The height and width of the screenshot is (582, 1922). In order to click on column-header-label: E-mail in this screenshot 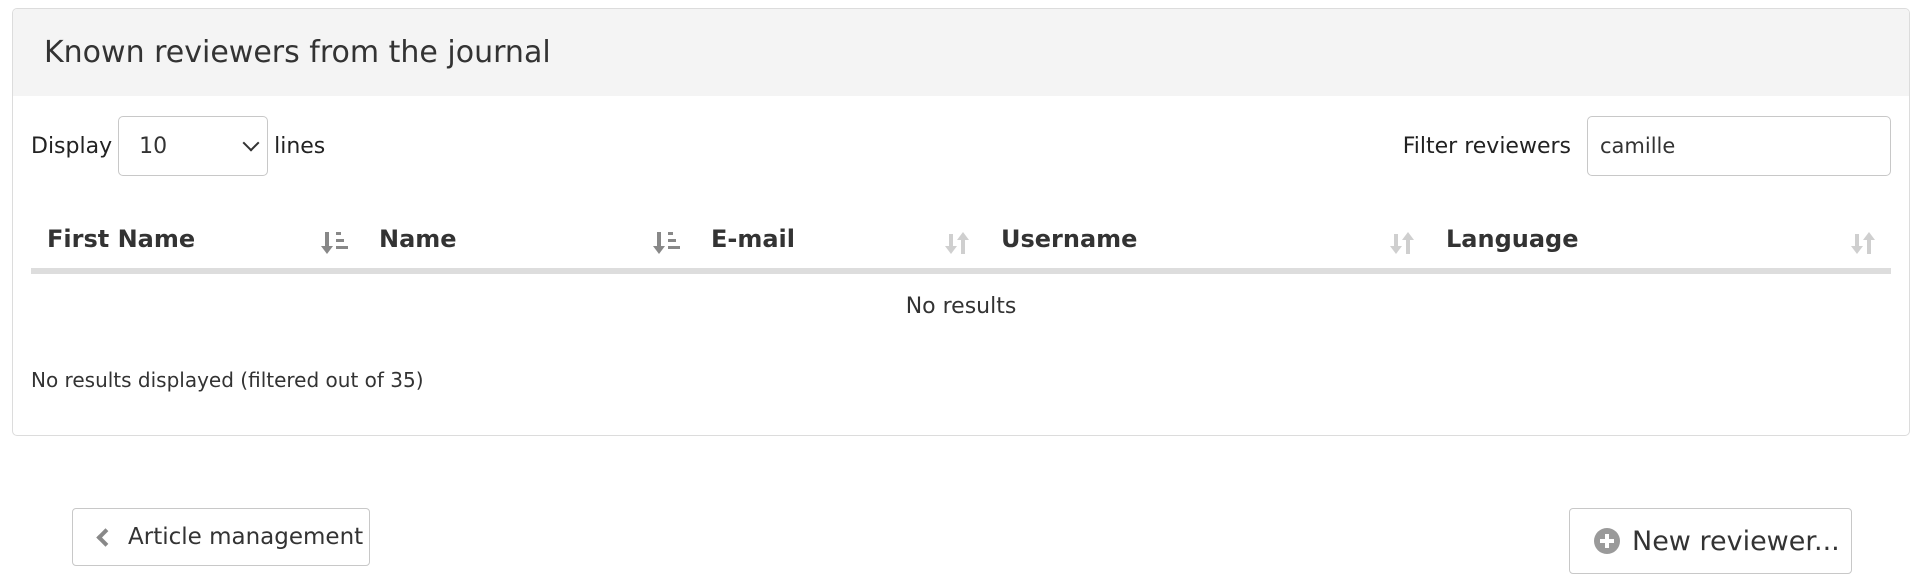, I will do `click(753, 239)`.